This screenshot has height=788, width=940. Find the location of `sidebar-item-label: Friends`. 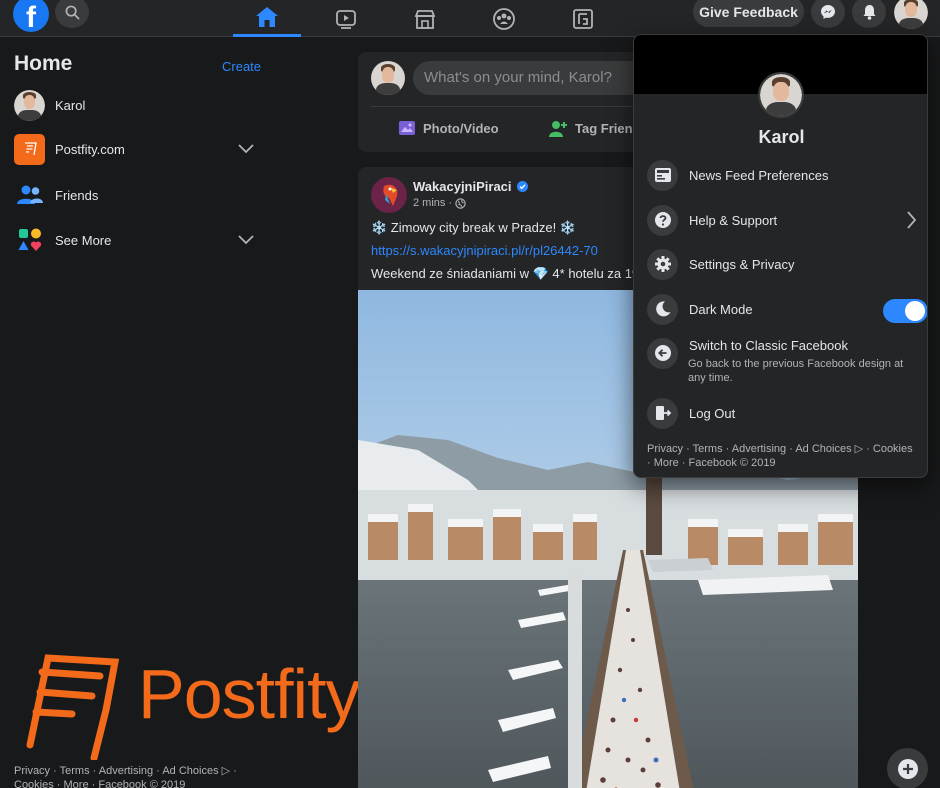

sidebar-item-label: Friends is located at coordinates (77, 195).